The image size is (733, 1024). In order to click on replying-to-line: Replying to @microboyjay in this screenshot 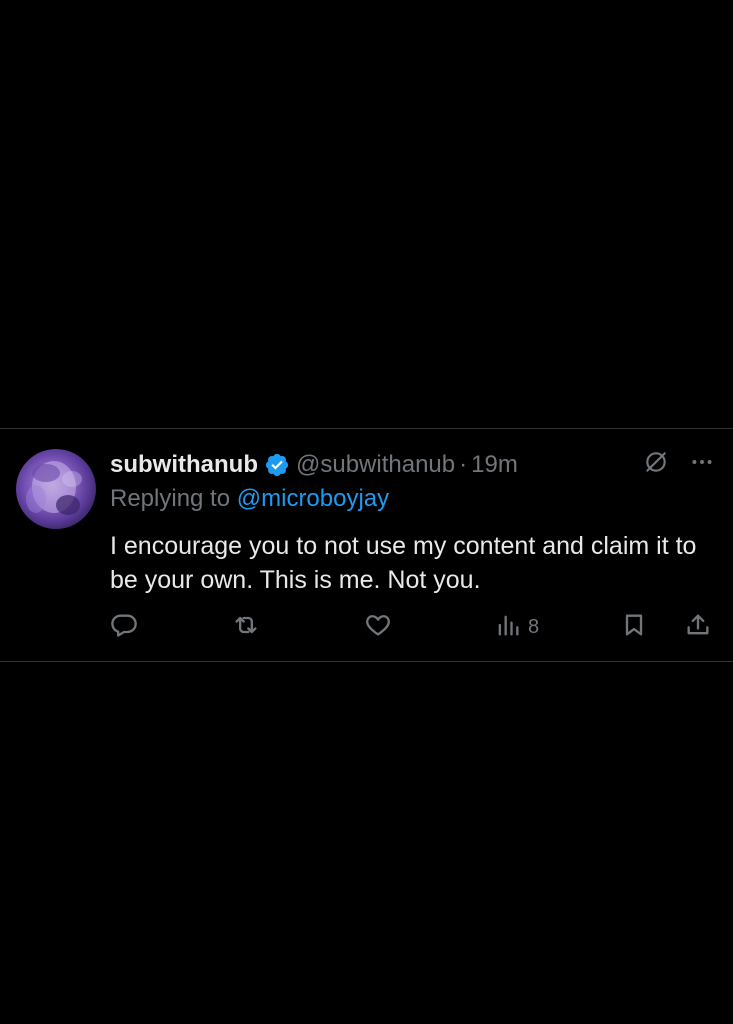, I will do `click(249, 499)`.